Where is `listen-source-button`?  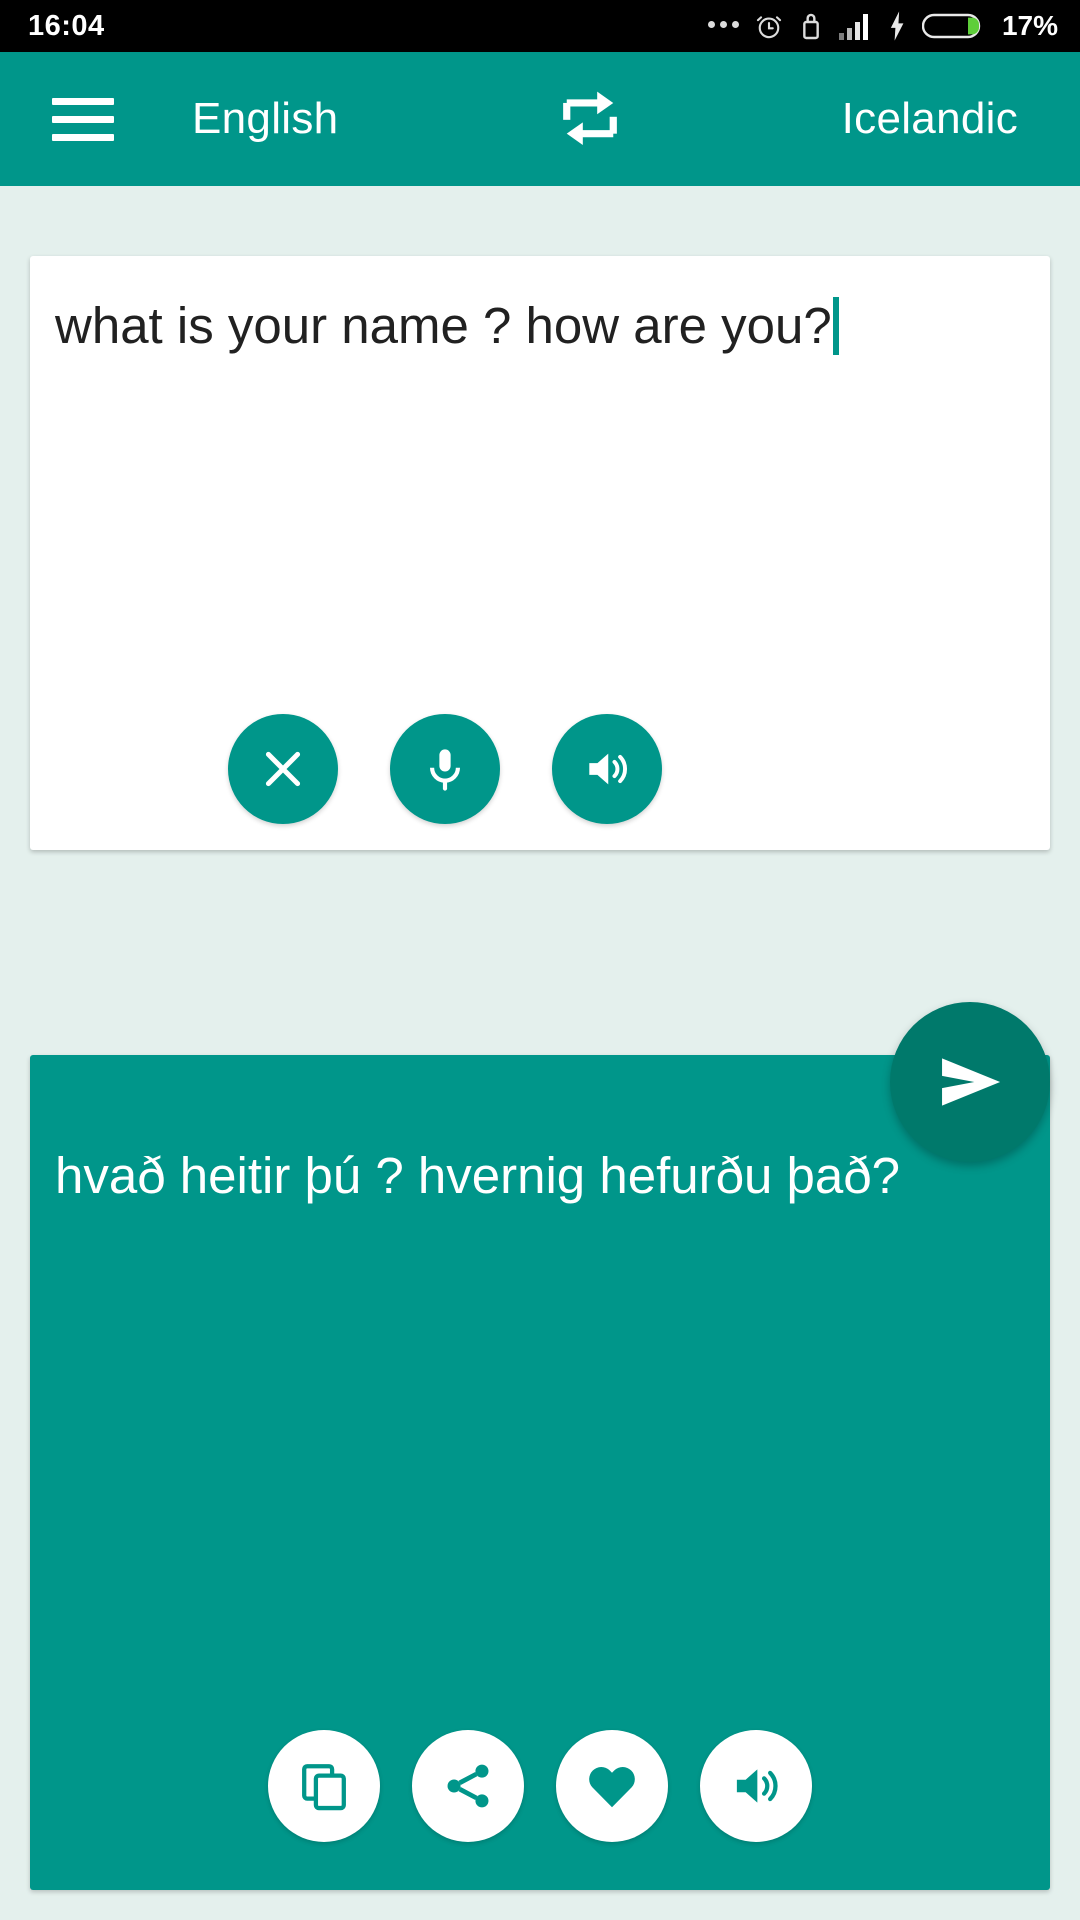 listen-source-button is located at coordinates (607, 769).